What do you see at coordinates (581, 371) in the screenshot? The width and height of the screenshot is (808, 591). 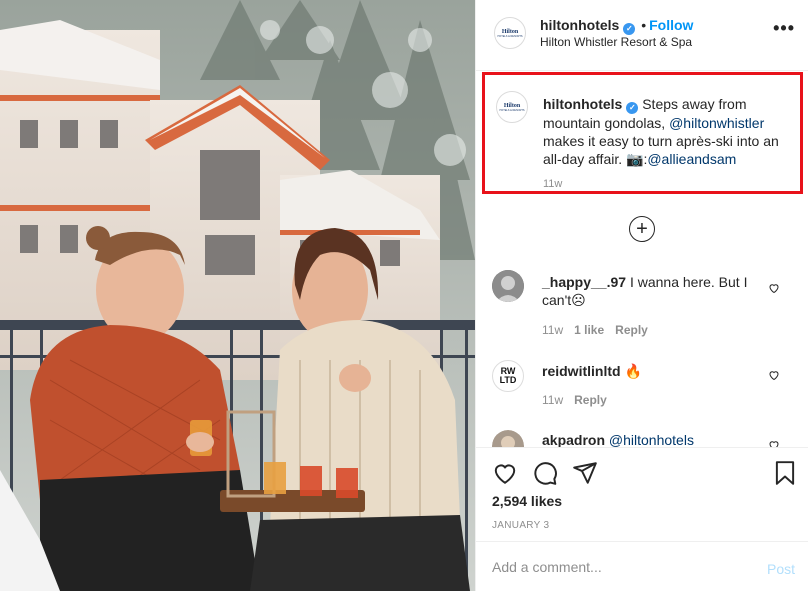 I see `comment-username: reidwitlinltd` at bounding box center [581, 371].